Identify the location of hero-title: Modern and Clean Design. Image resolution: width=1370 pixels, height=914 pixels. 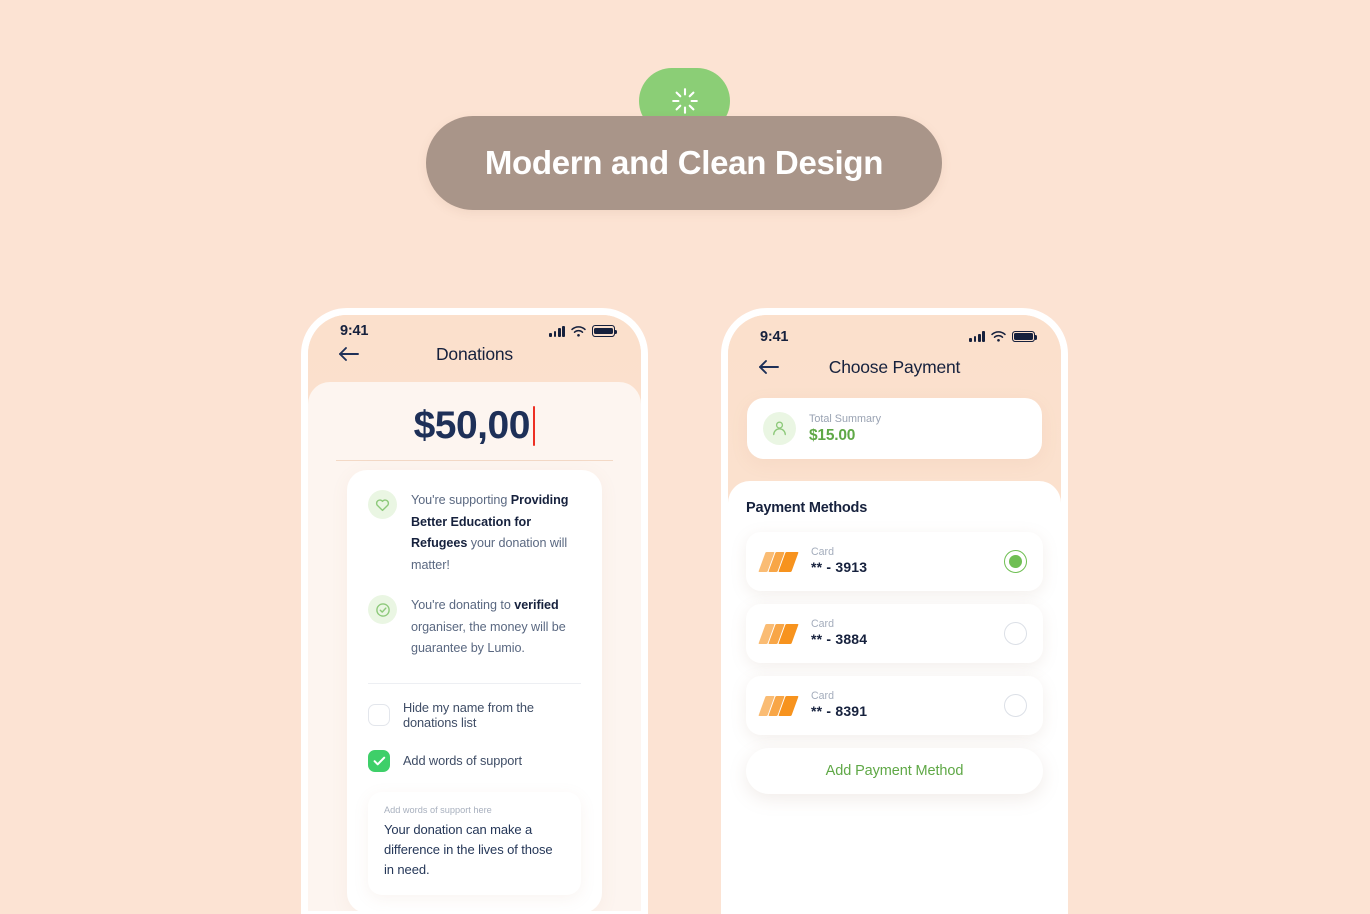
(684, 162).